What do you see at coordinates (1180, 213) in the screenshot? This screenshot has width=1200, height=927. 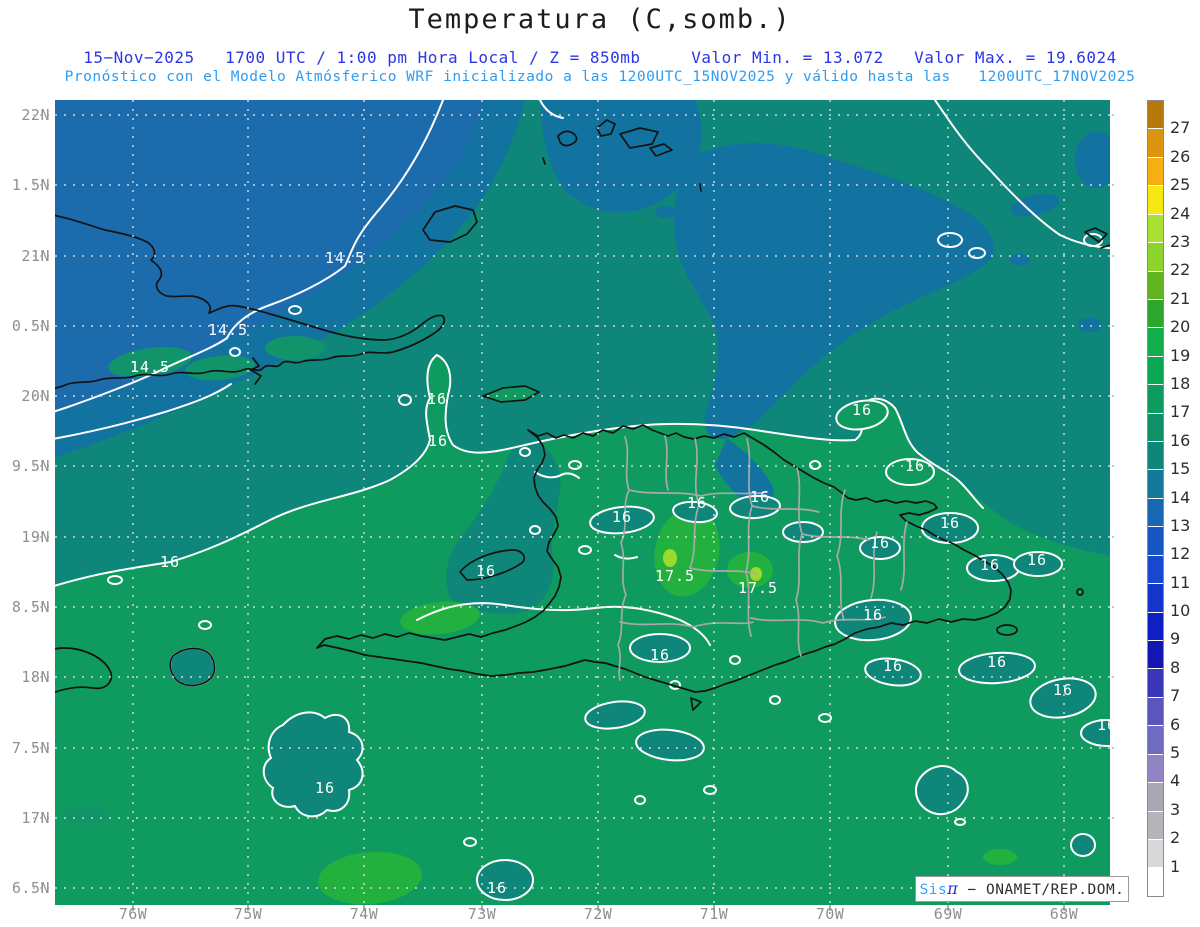 I see `colorbar-value: 24` at bounding box center [1180, 213].